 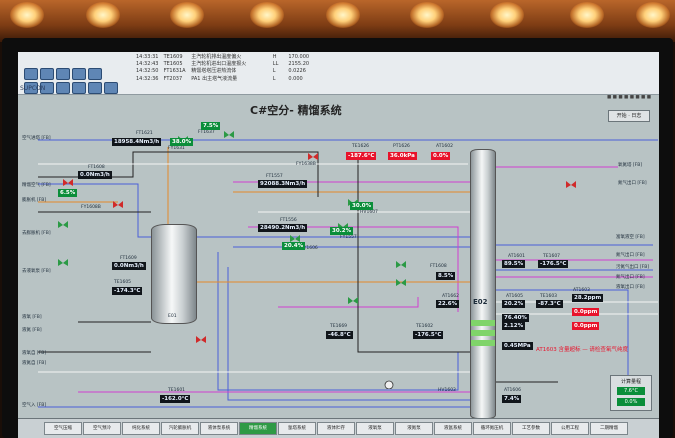 What do you see at coordinates (339, 335) in the screenshot?
I see `temperature-value: -46.8°C` at bounding box center [339, 335].